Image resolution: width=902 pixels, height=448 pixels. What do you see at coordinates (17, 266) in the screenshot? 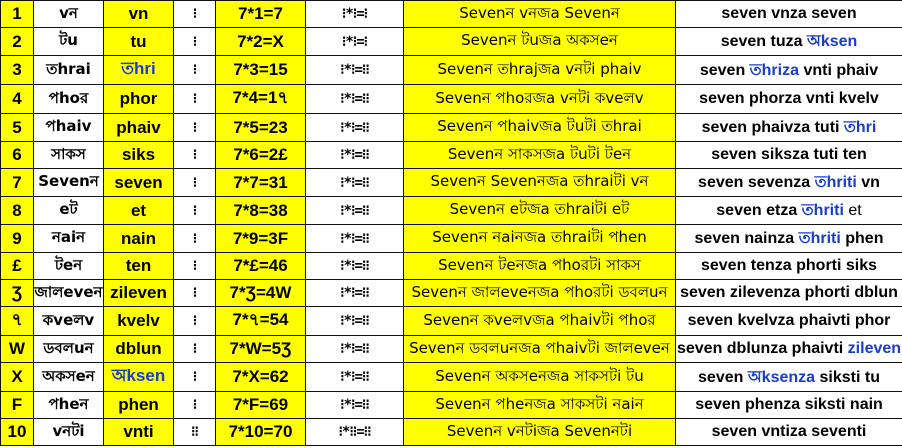
I see `row-number-cell: £` at bounding box center [17, 266].